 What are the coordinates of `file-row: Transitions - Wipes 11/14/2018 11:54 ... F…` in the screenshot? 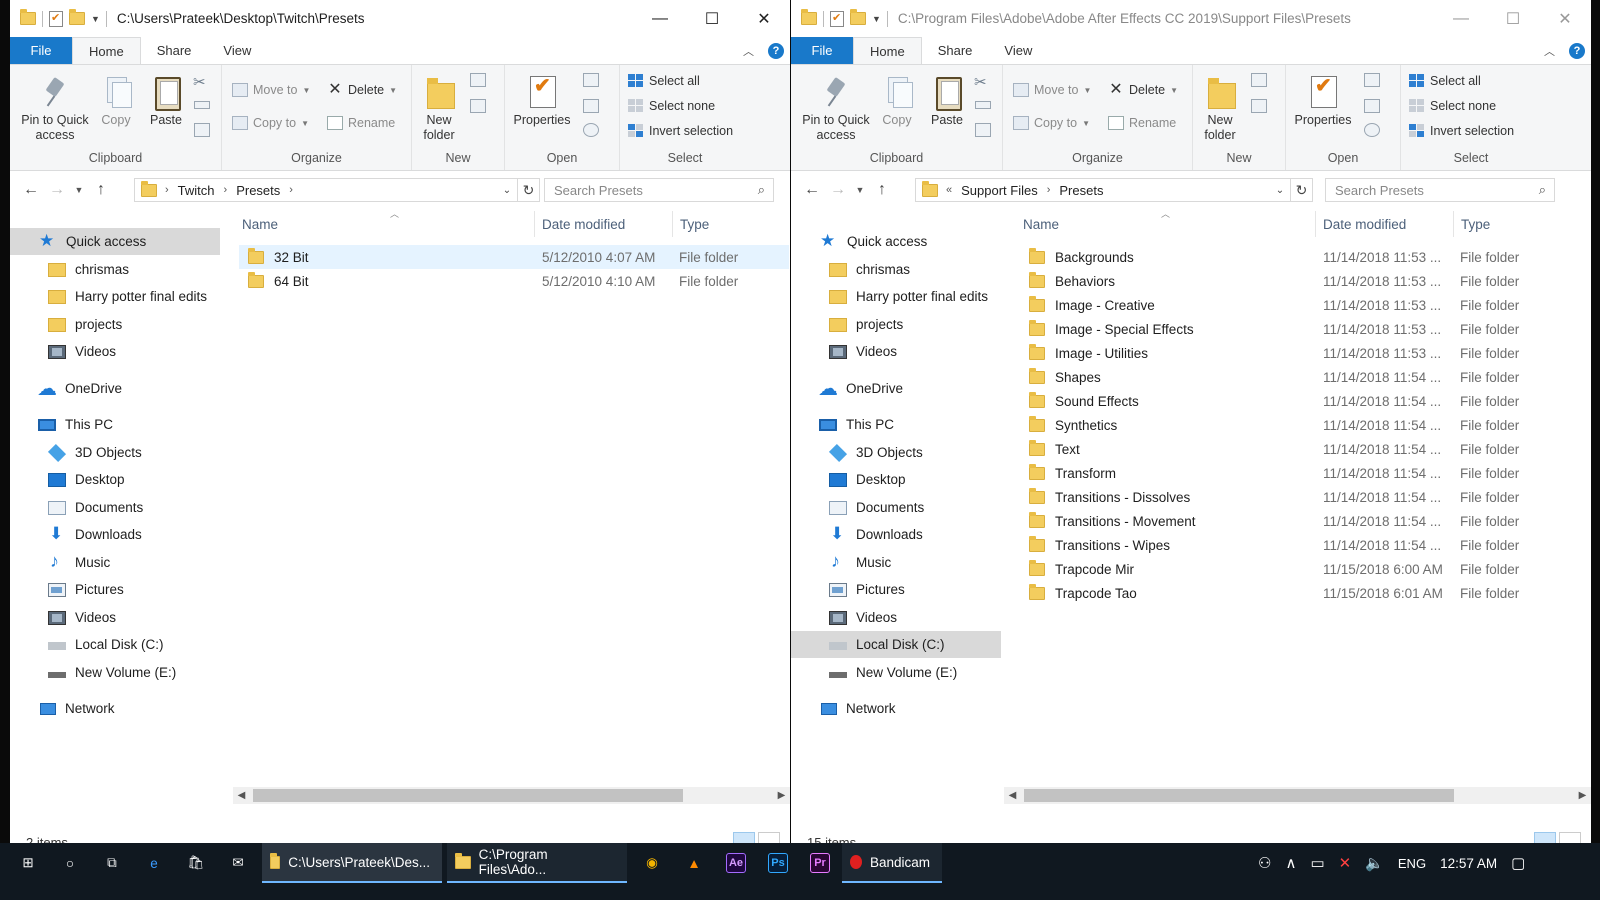 It's located at (1295, 545).